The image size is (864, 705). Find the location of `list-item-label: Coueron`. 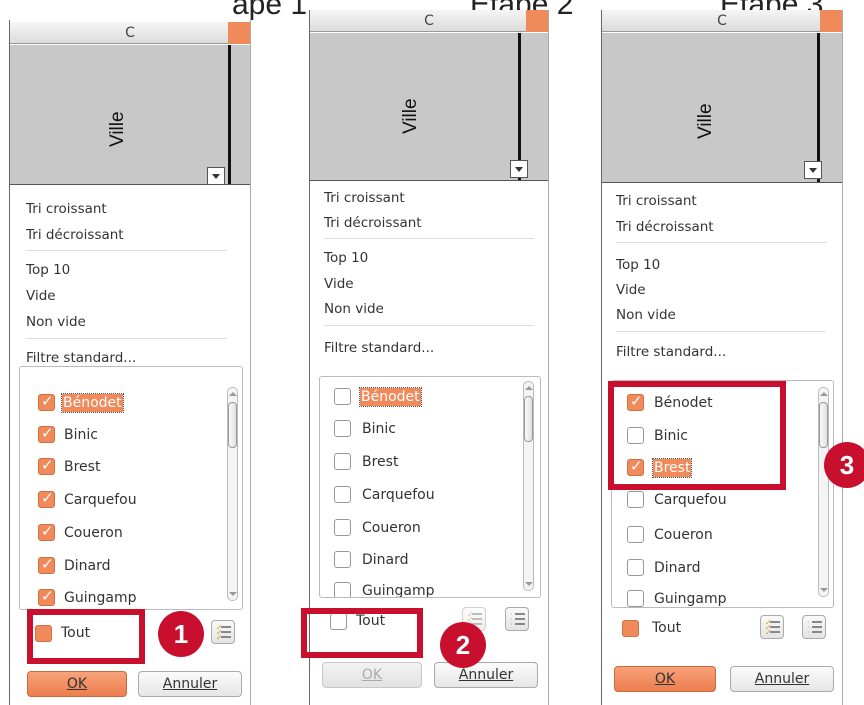

list-item-label: Coueron is located at coordinates (683, 535).